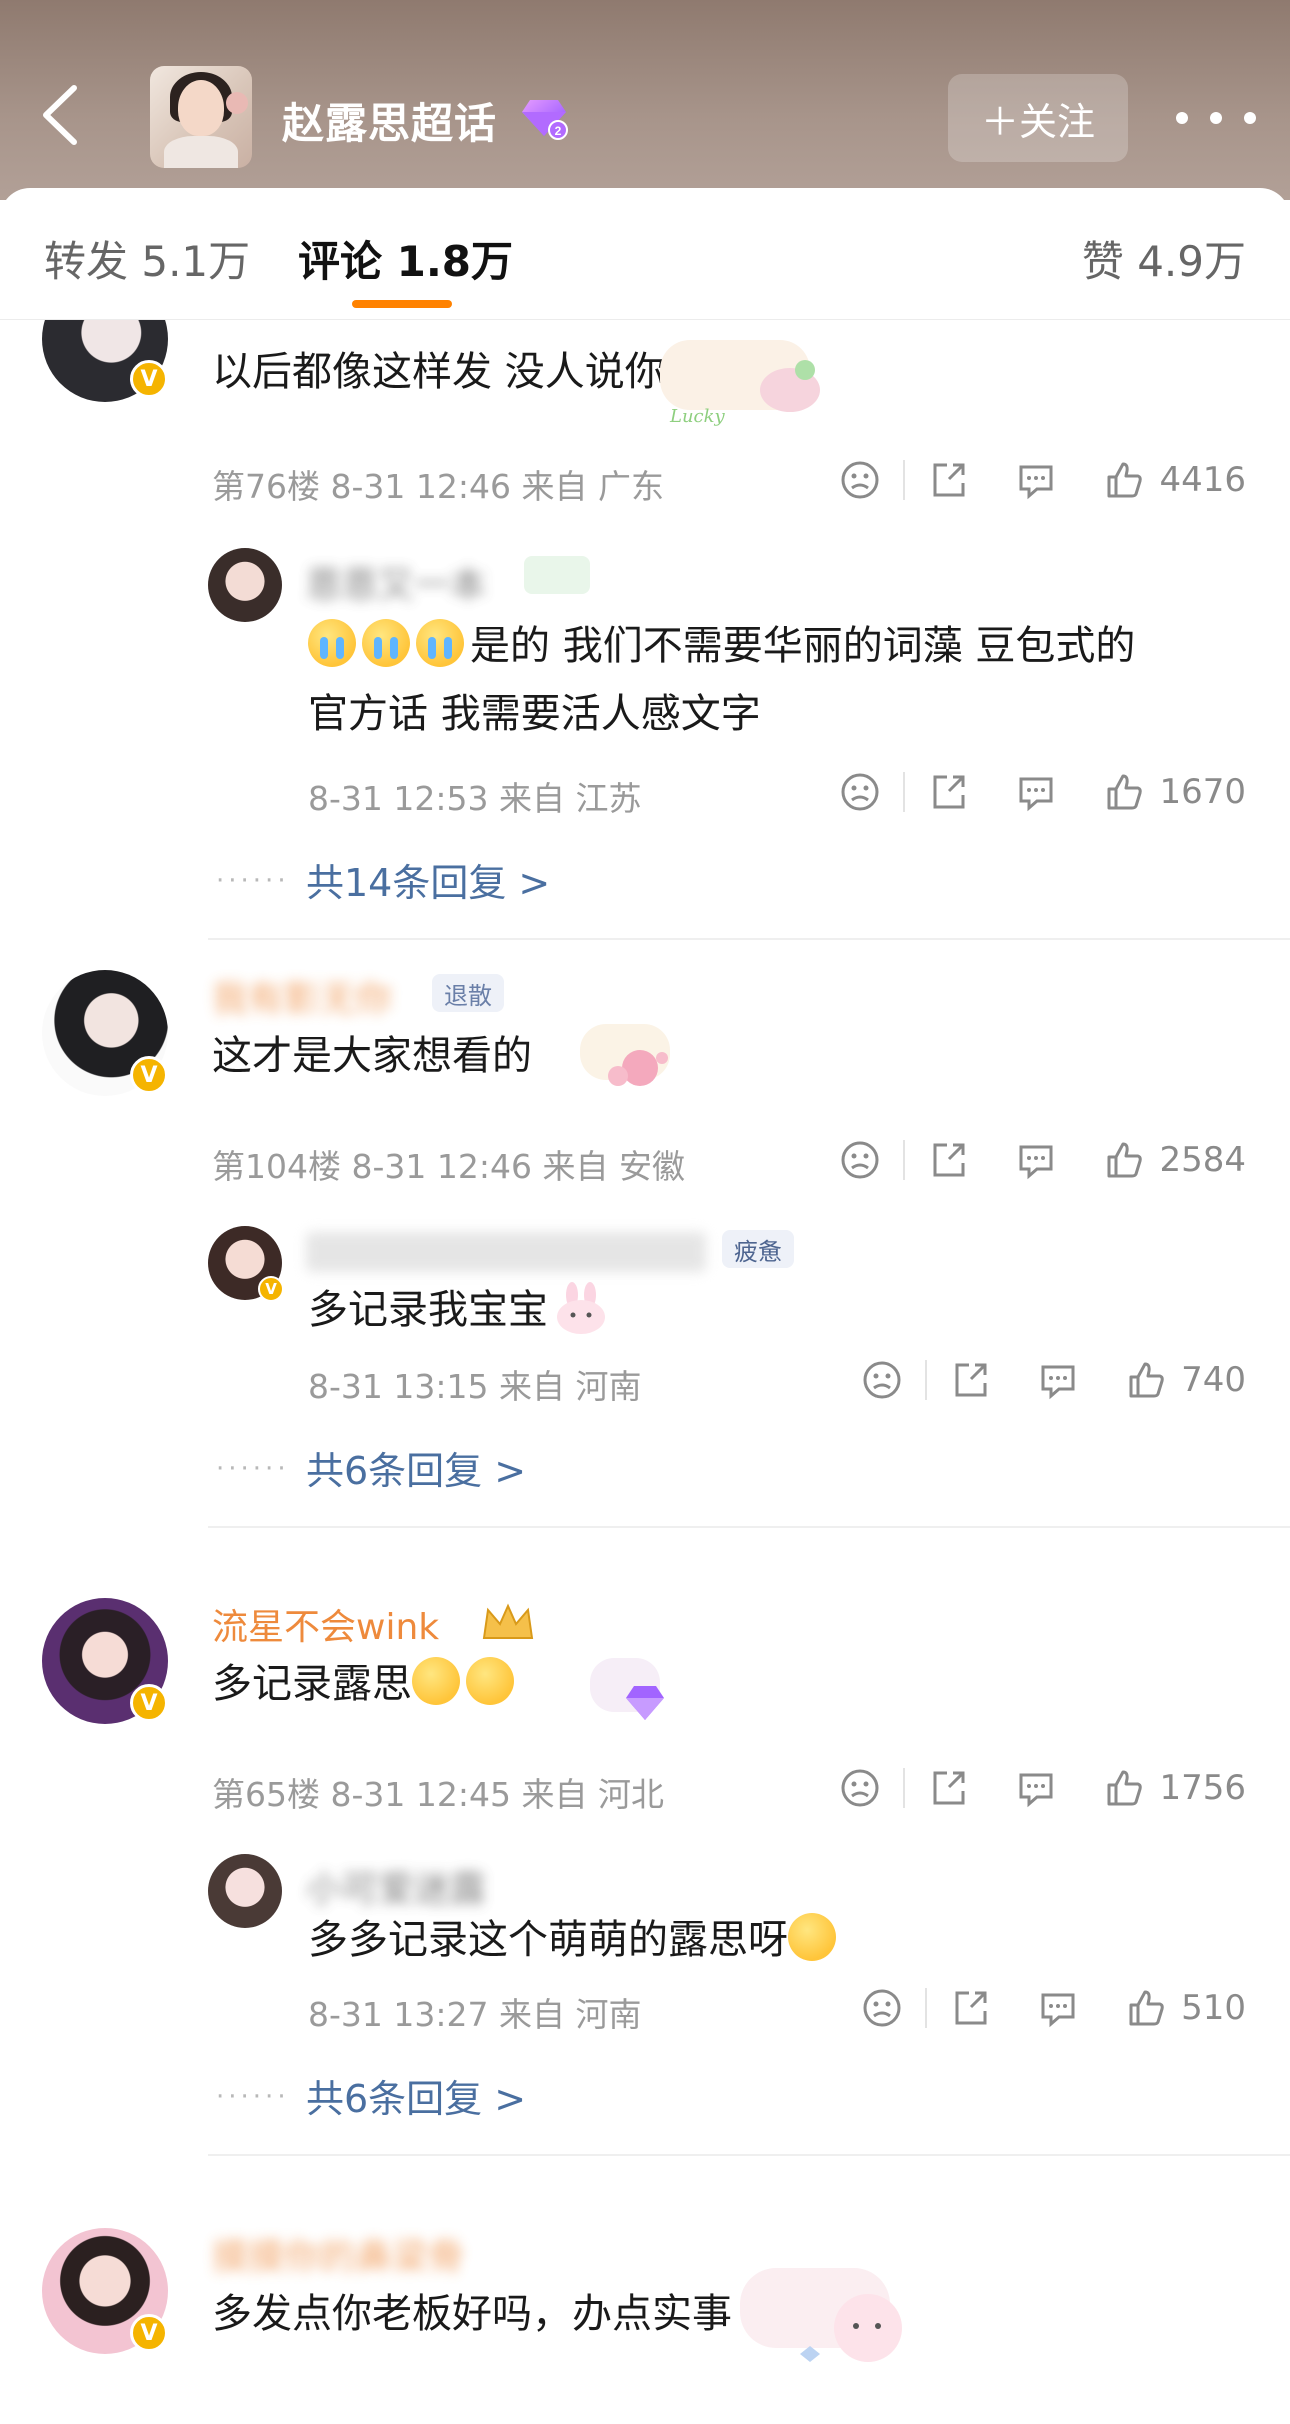  What do you see at coordinates (396, 582) in the screenshot?
I see `reply-username: 恩恩又一本` at bounding box center [396, 582].